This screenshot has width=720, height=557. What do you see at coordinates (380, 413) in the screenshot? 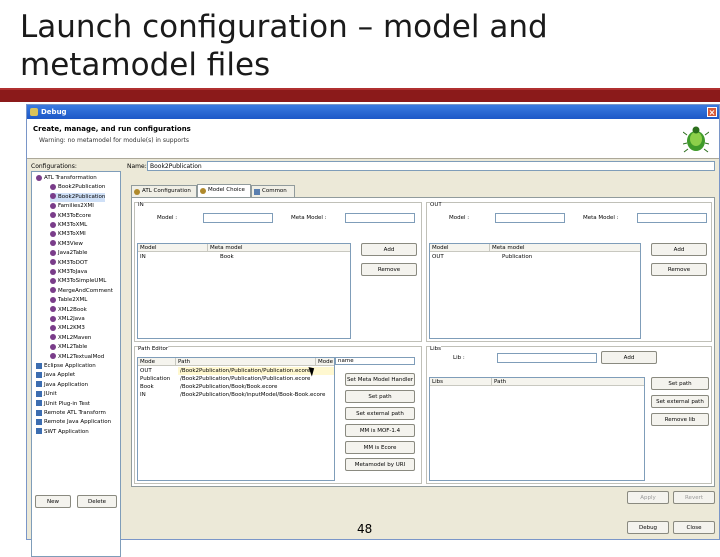
I see `path-action-button: Set external path` at bounding box center [380, 413].